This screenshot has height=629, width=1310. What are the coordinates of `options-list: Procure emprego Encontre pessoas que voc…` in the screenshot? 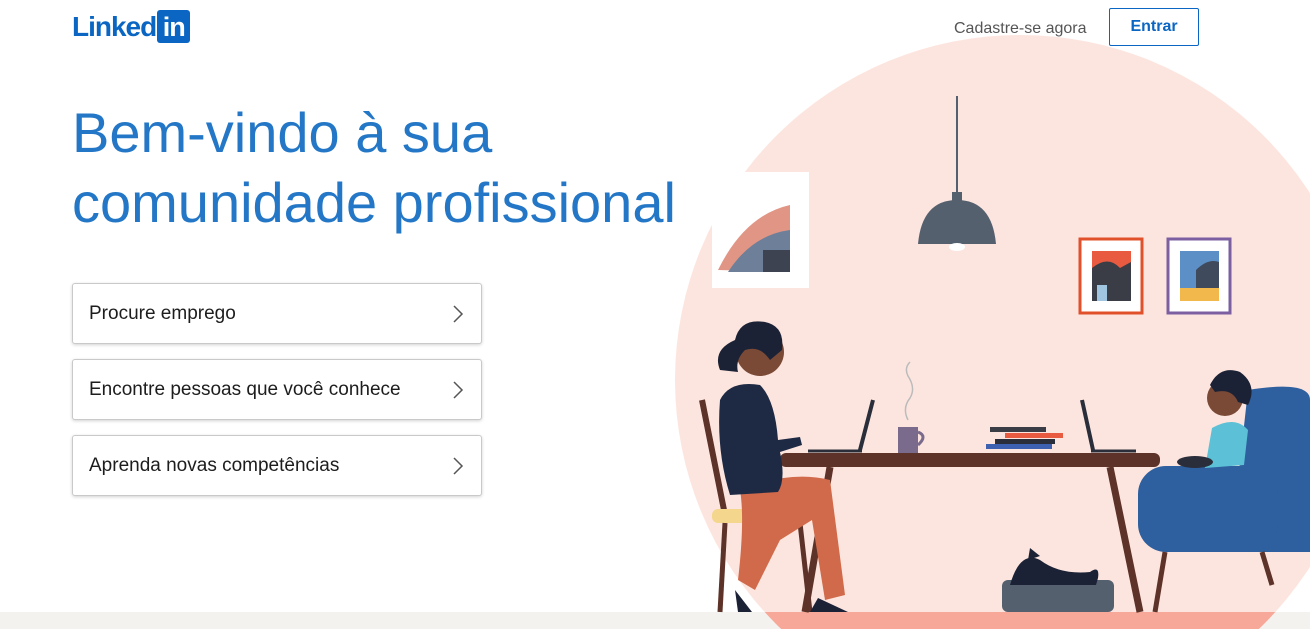 It's located at (277, 397).